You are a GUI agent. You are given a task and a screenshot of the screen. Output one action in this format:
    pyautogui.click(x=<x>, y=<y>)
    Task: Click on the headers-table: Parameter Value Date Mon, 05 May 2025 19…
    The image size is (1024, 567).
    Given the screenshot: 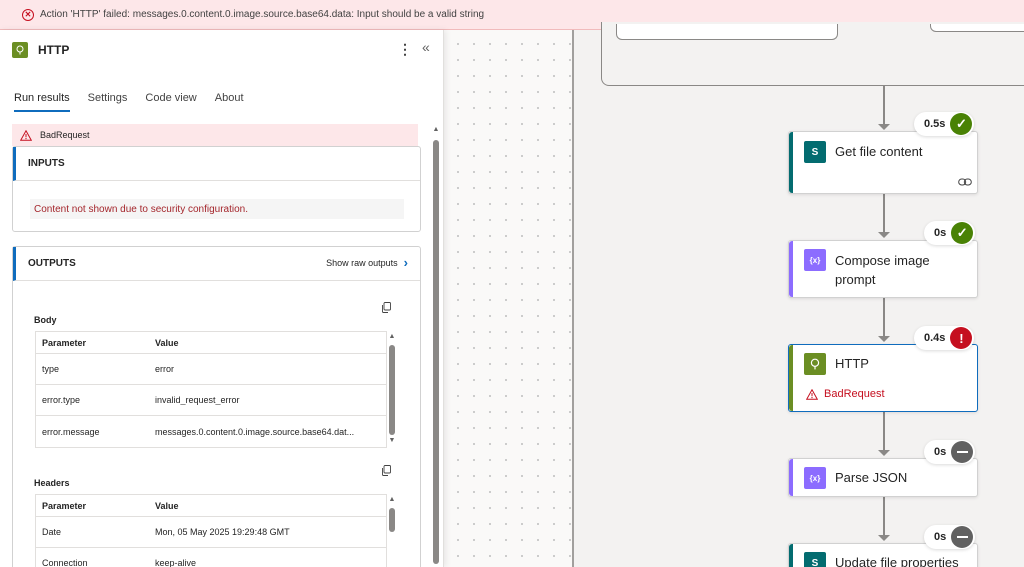 What is the action you would take?
    pyautogui.click(x=211, y=530)
    